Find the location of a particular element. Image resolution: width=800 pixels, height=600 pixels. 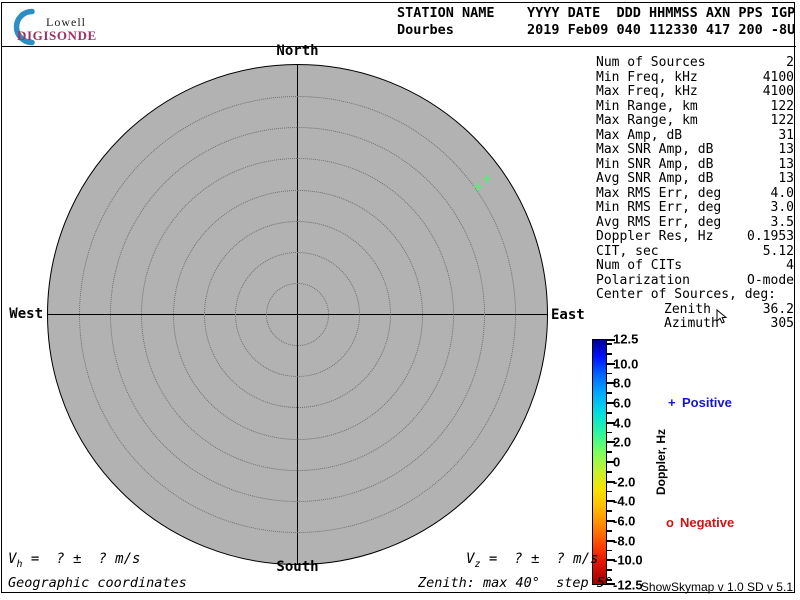

stat-label: CIT, sec is located at coordinates (627, 251).